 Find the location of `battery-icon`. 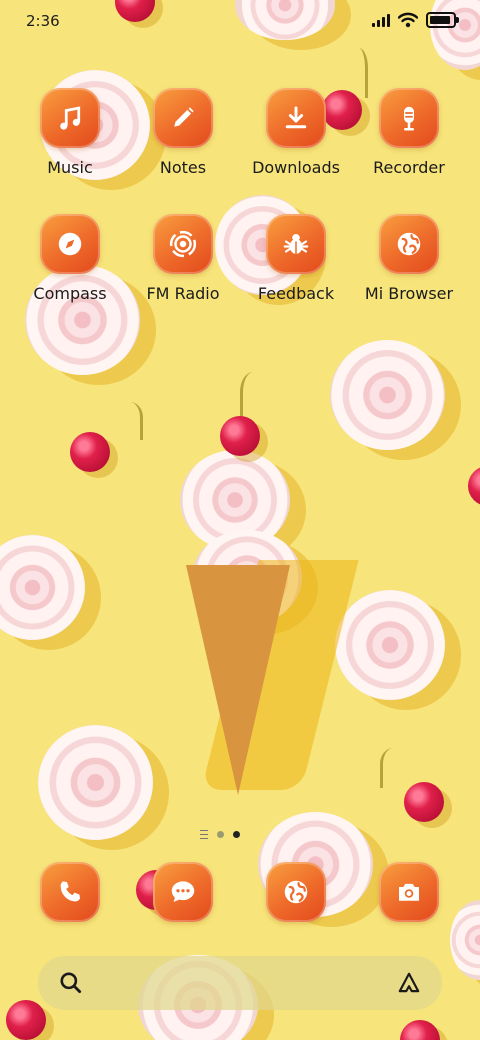

battery-icon is located at coordinates (442, 20).